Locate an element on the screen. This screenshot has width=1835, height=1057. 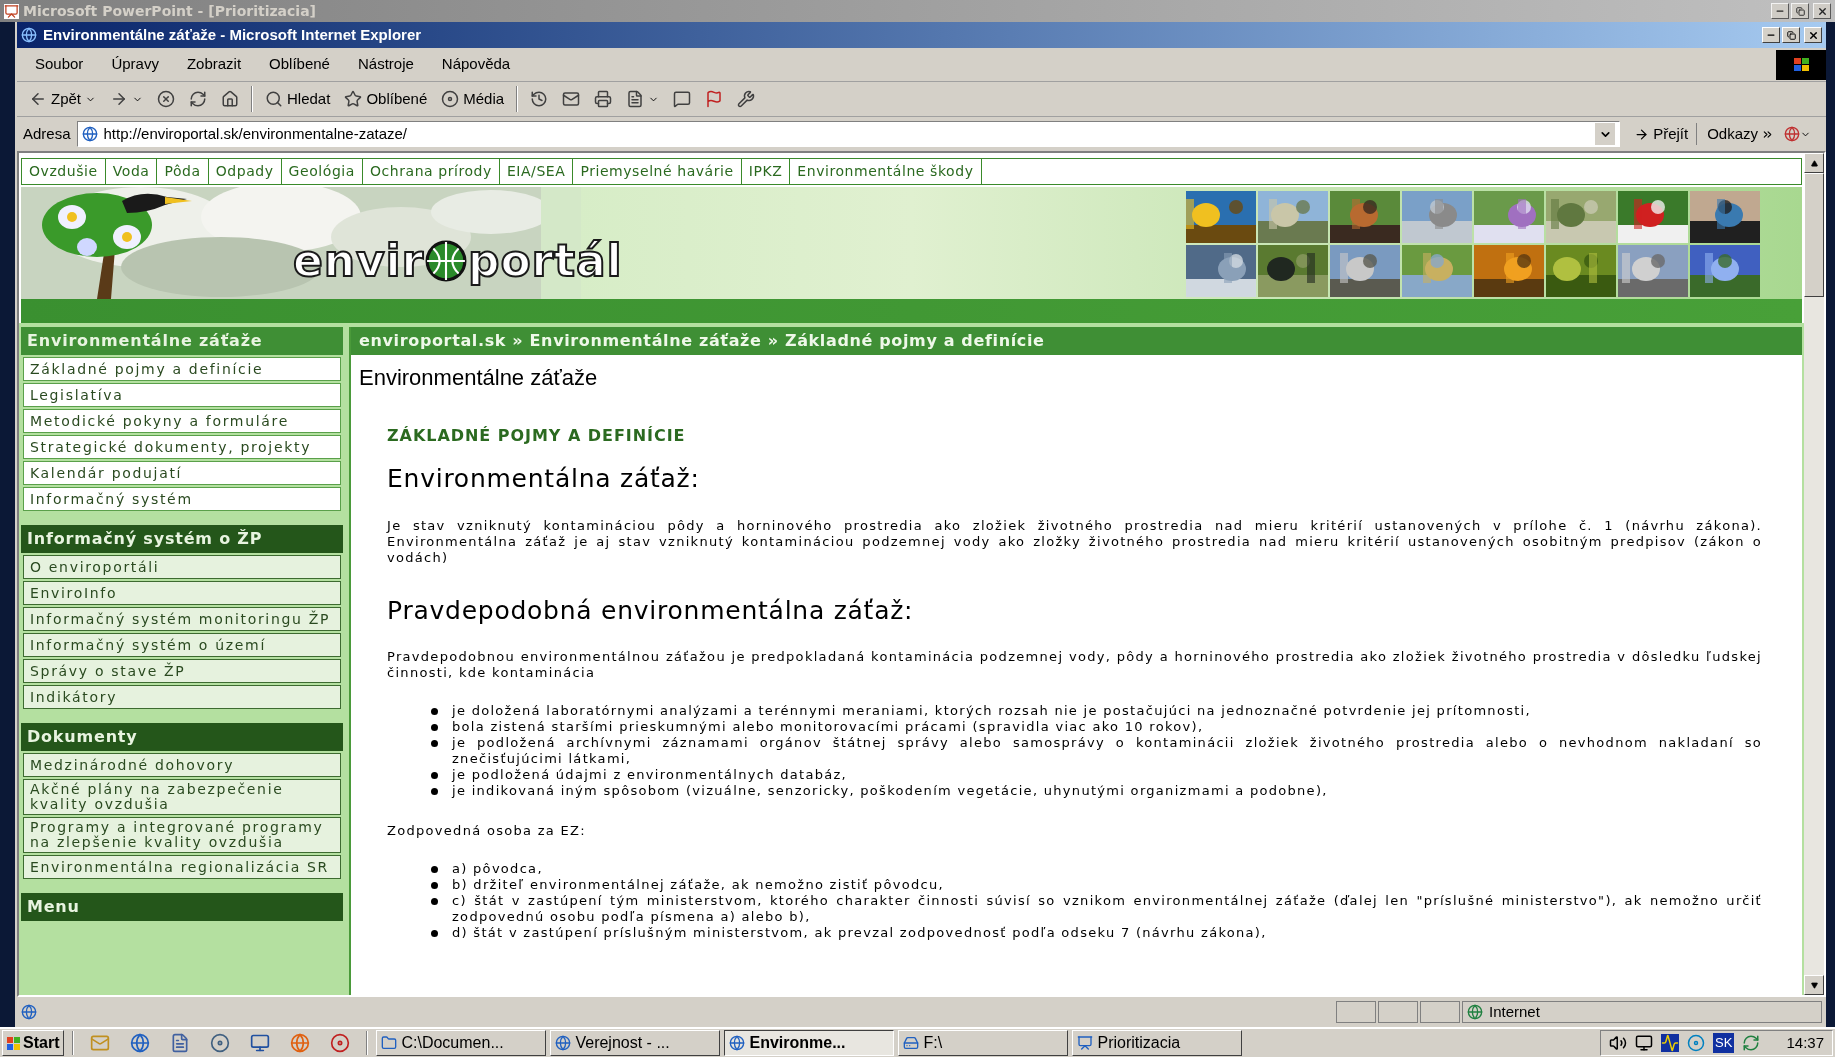
start-button: Start is located at coordinates (33, 1043).